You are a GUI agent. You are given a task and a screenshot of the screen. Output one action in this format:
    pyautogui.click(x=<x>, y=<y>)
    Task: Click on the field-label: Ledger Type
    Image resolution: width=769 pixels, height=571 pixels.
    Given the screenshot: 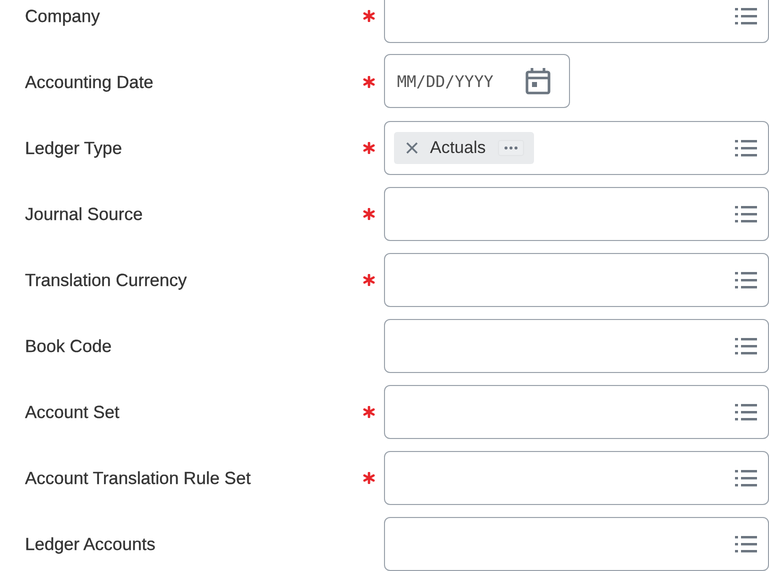 What is the action you would take?
    pyautogui.click(x=73, y=148)
    